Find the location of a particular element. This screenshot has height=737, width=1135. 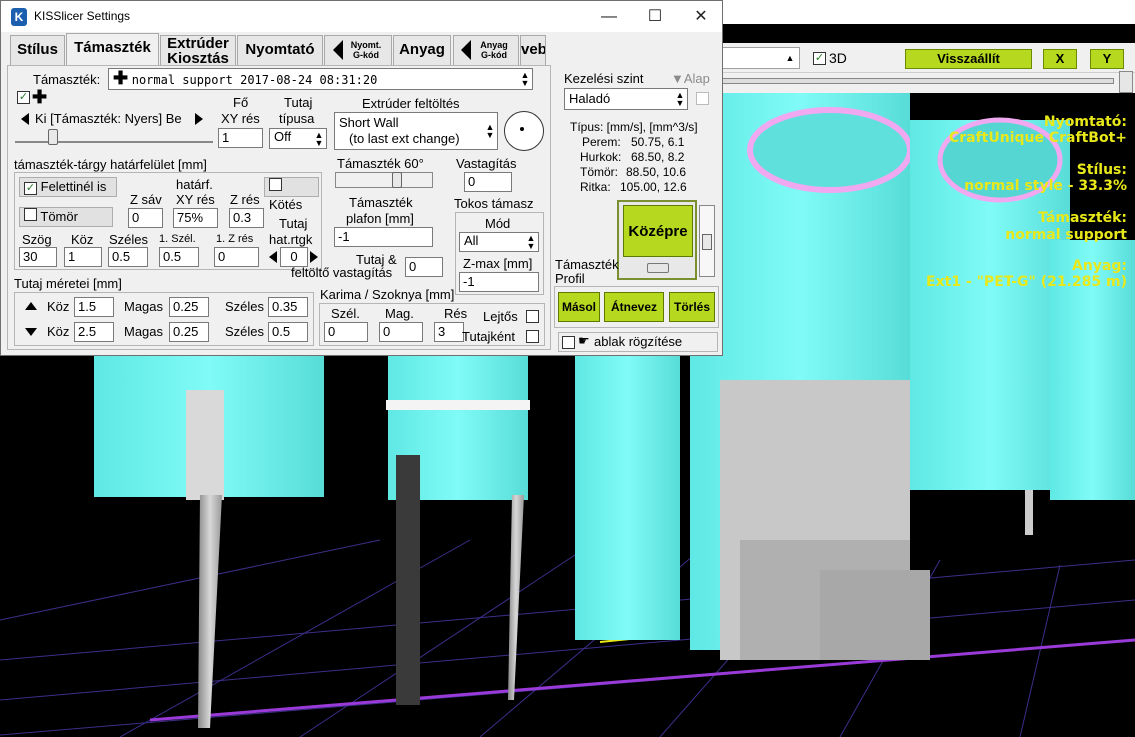

tab-printer: Nyomtató is located at coordinates (280, 50).